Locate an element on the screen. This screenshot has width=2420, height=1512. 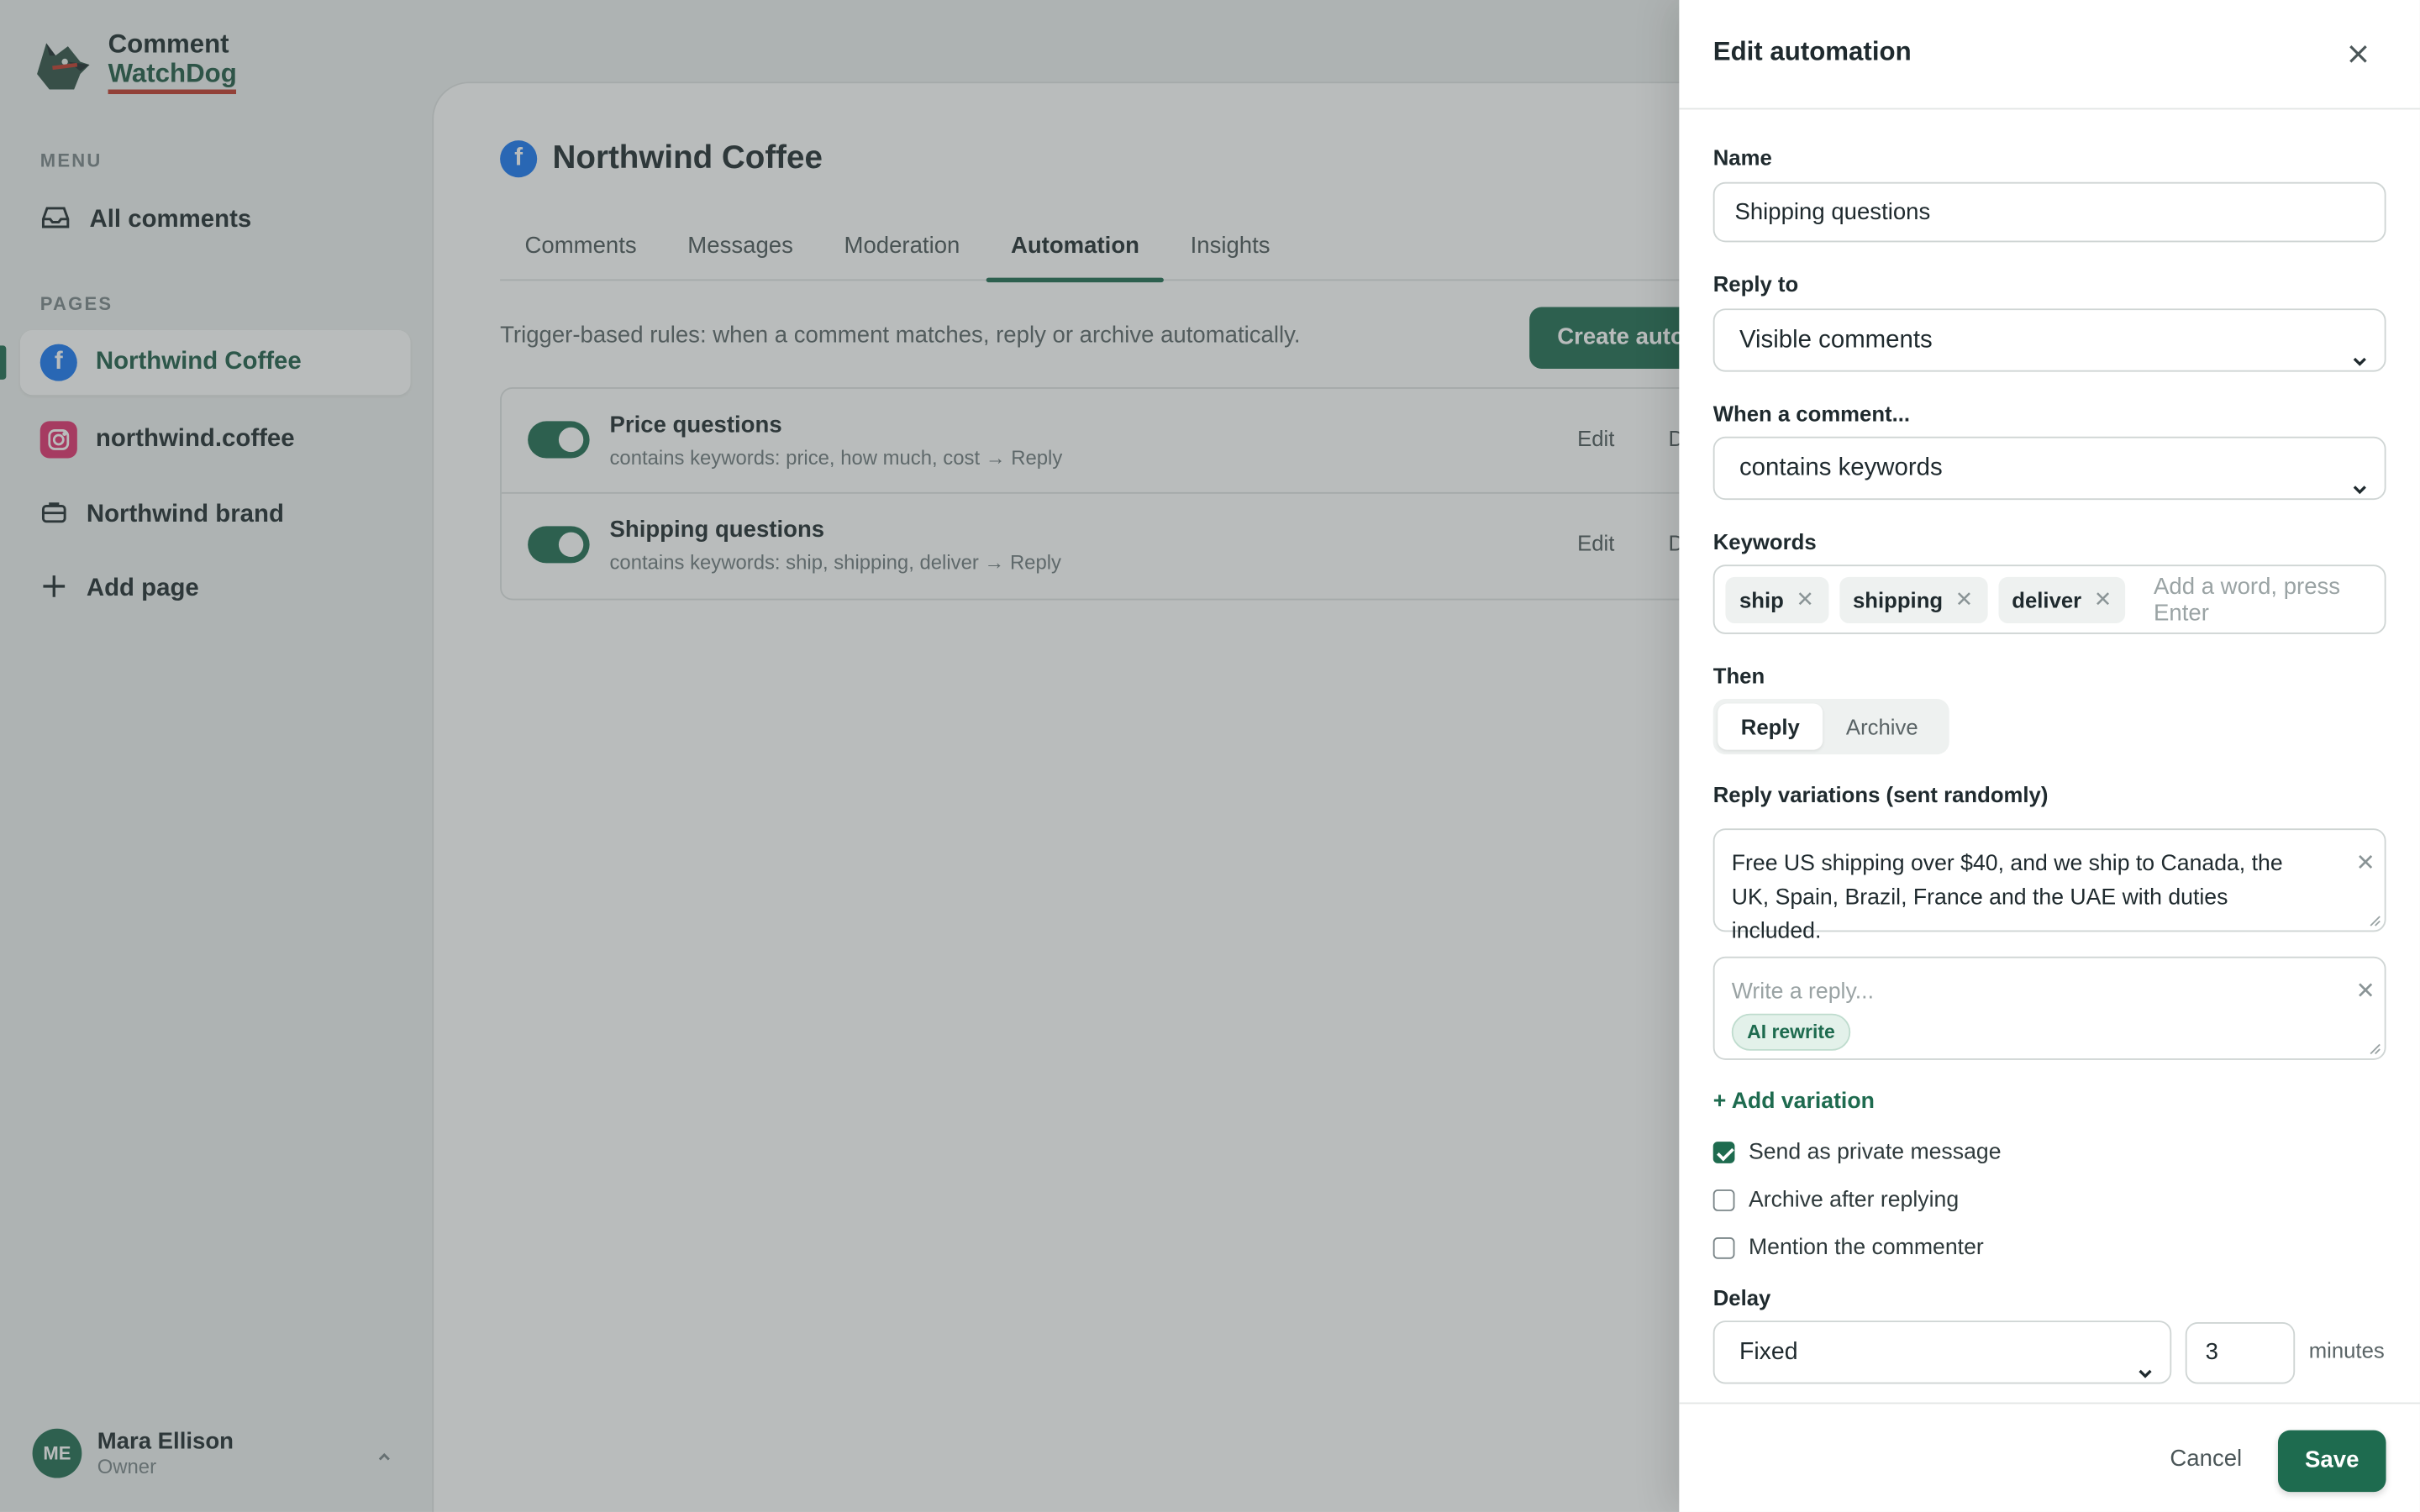
add-variation-button: + Add variation is located at coordinates (1794, 1101).